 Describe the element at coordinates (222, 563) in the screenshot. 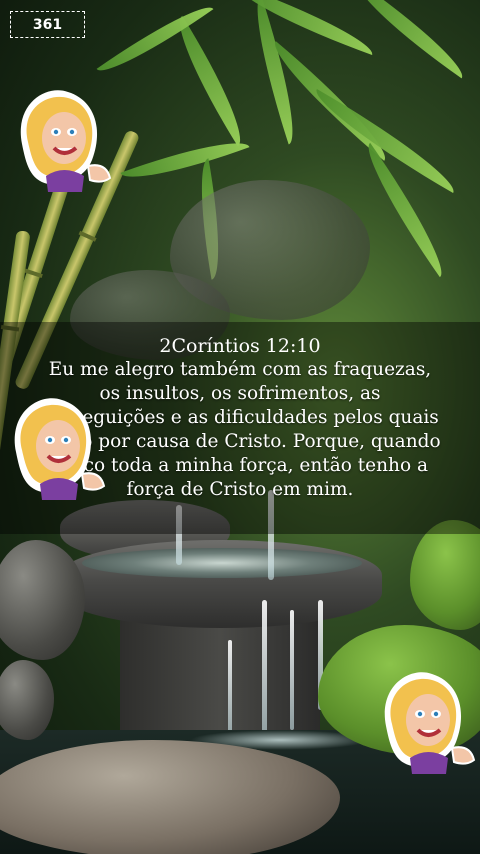

I see `fountain-water-surface` at that location.